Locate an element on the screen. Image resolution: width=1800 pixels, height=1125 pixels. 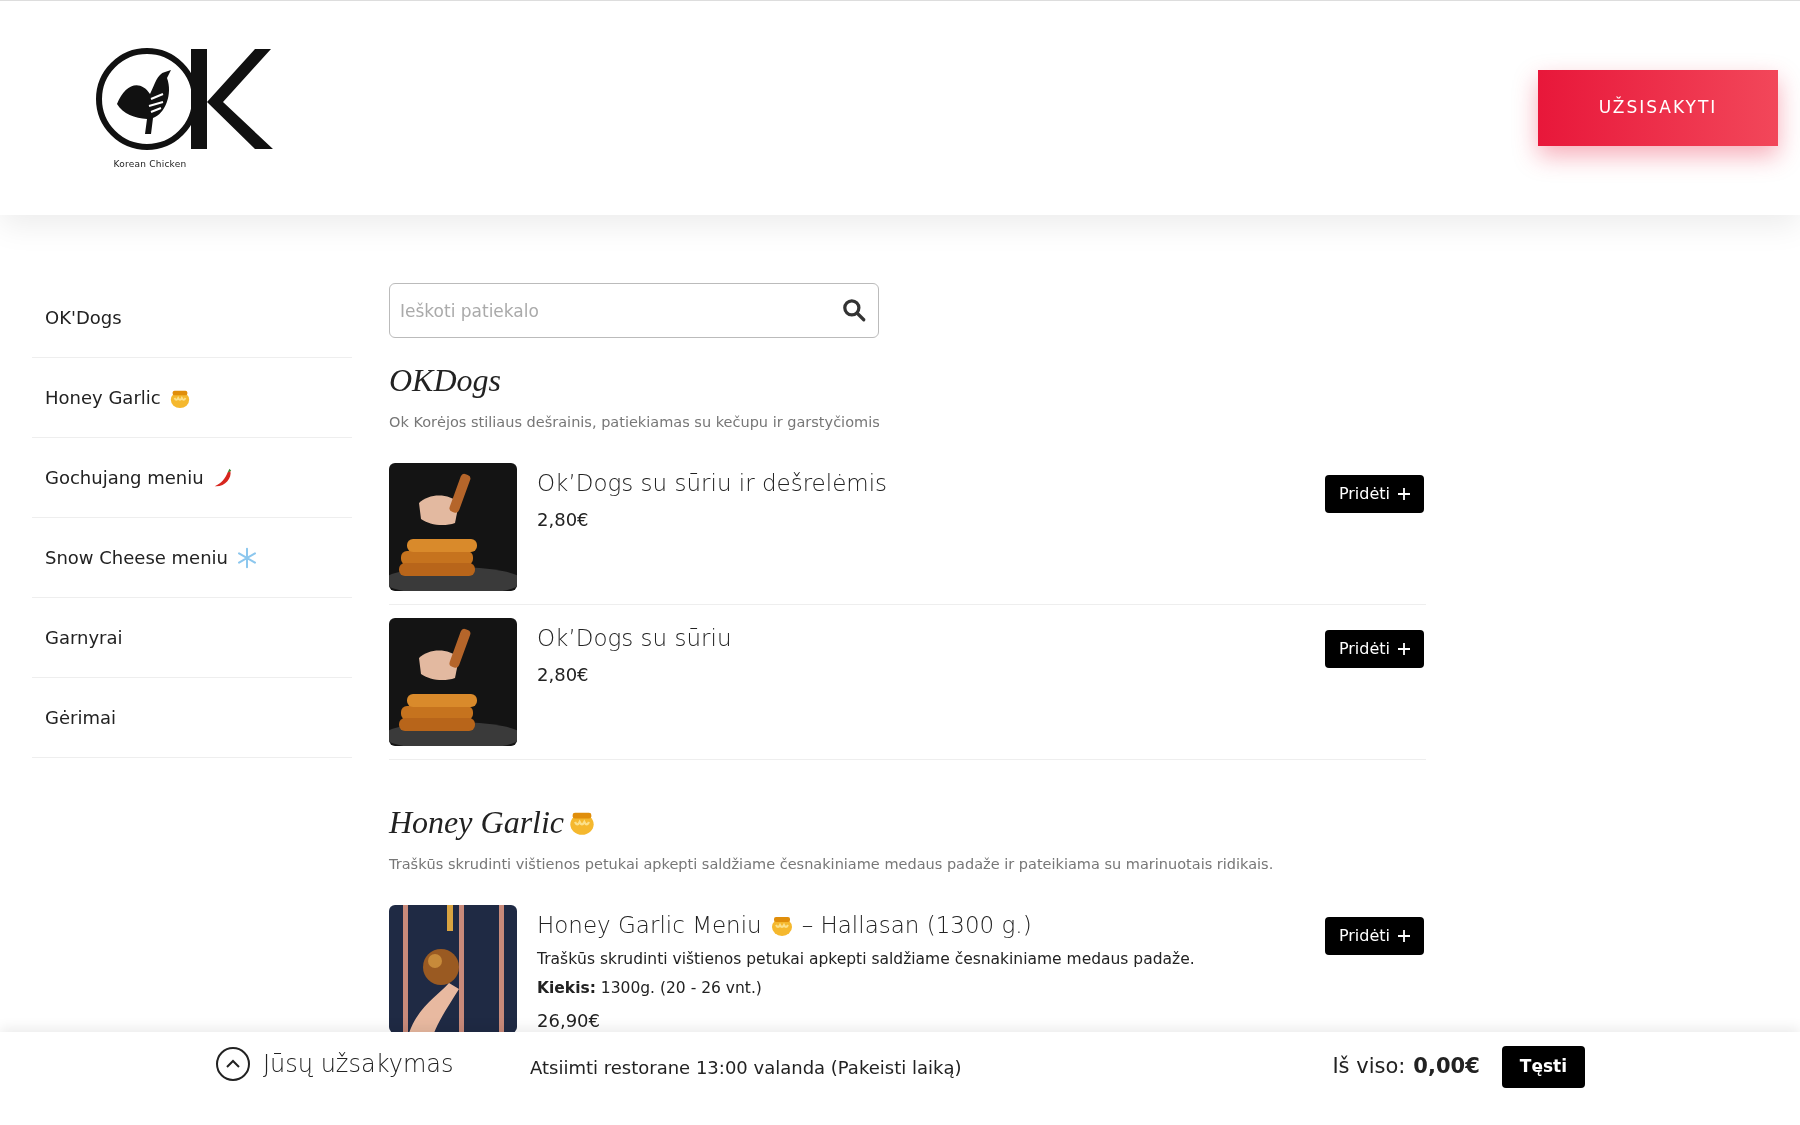
category-link: Honey Garlic is located at coordinates (192, 398).